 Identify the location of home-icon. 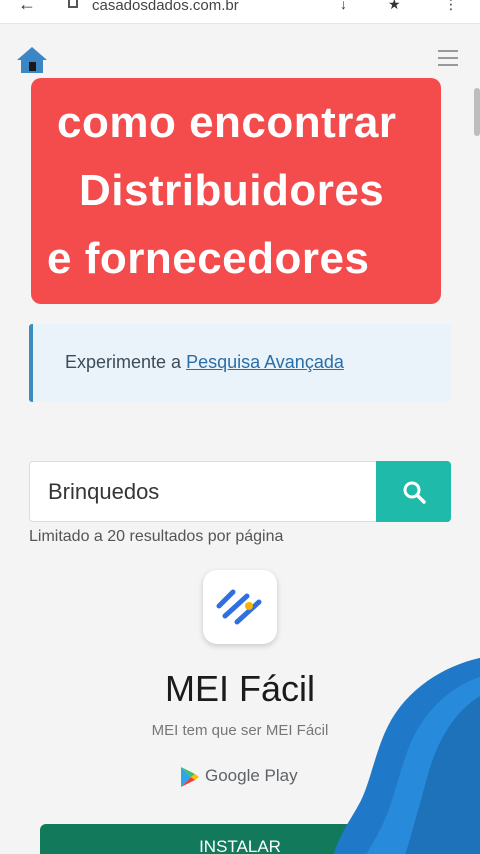
(32, 60).